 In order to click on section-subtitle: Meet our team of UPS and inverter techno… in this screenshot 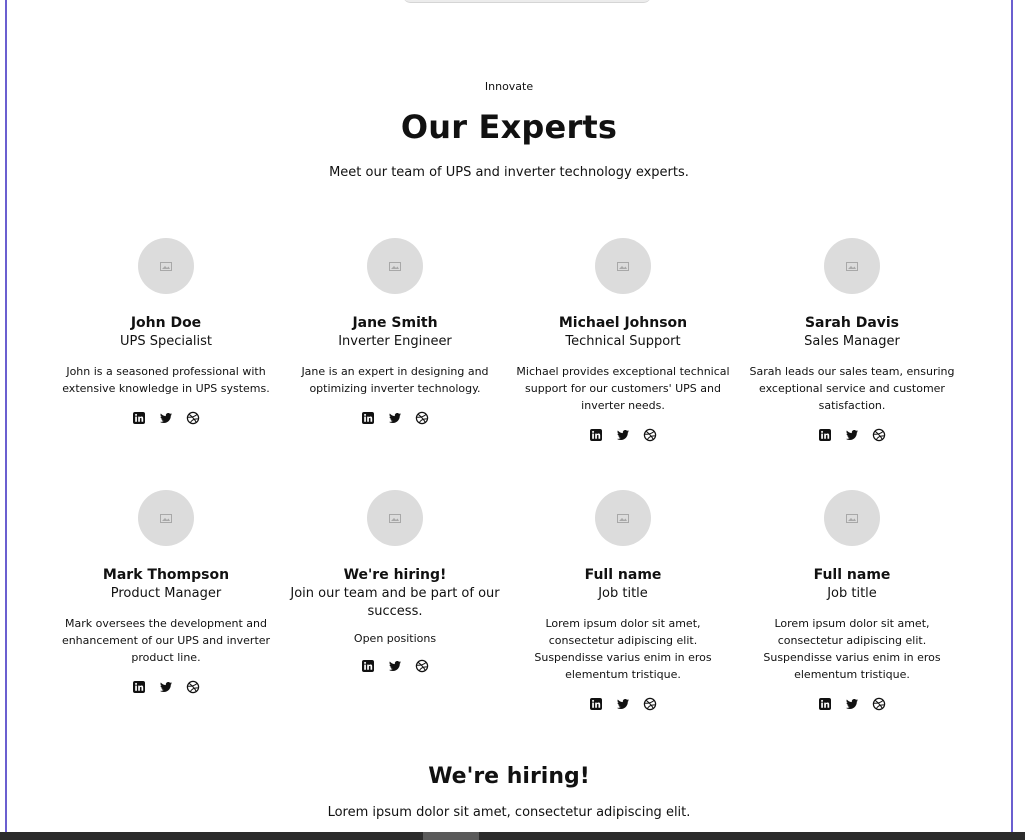, I will do `click(509, 172)`.